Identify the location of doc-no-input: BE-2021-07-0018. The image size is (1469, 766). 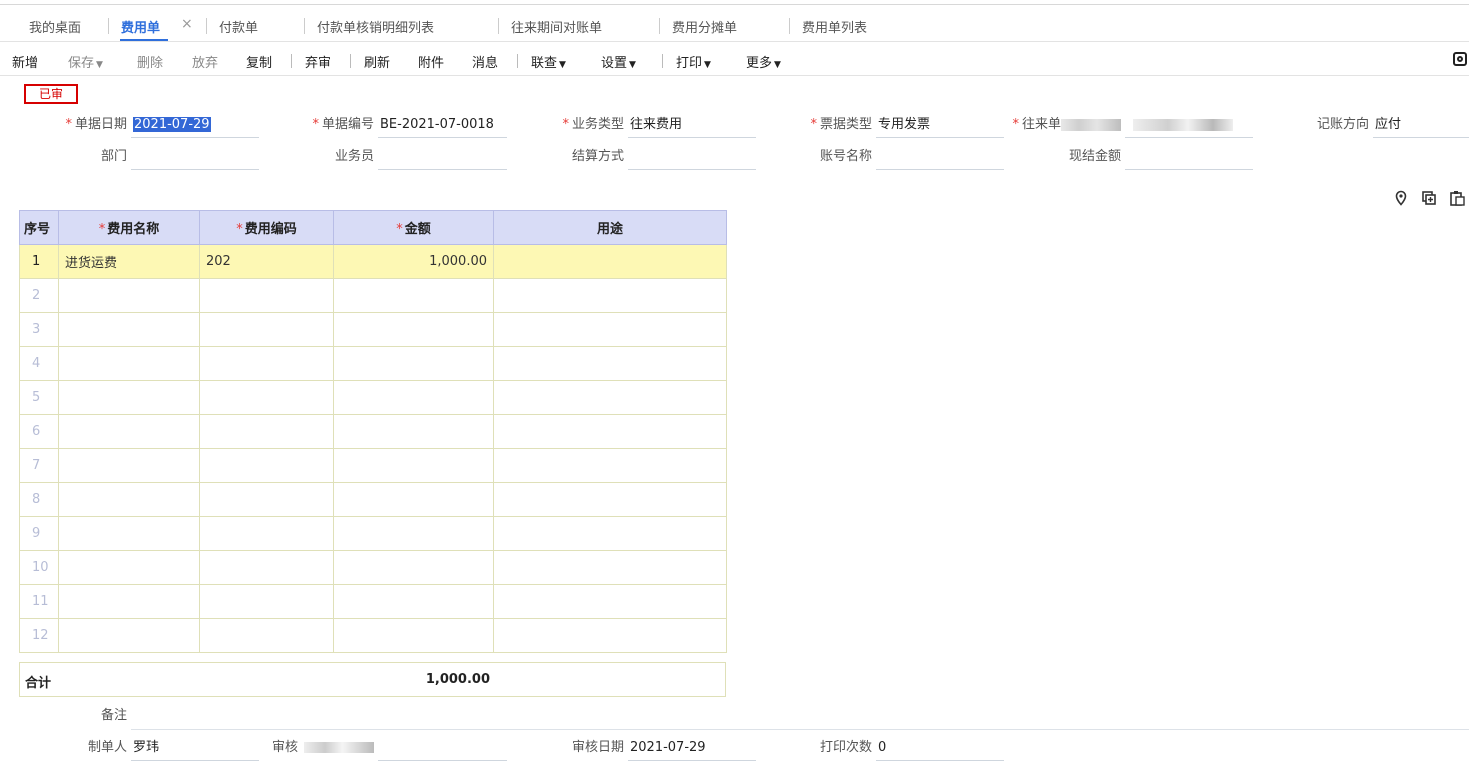
(442, 125).